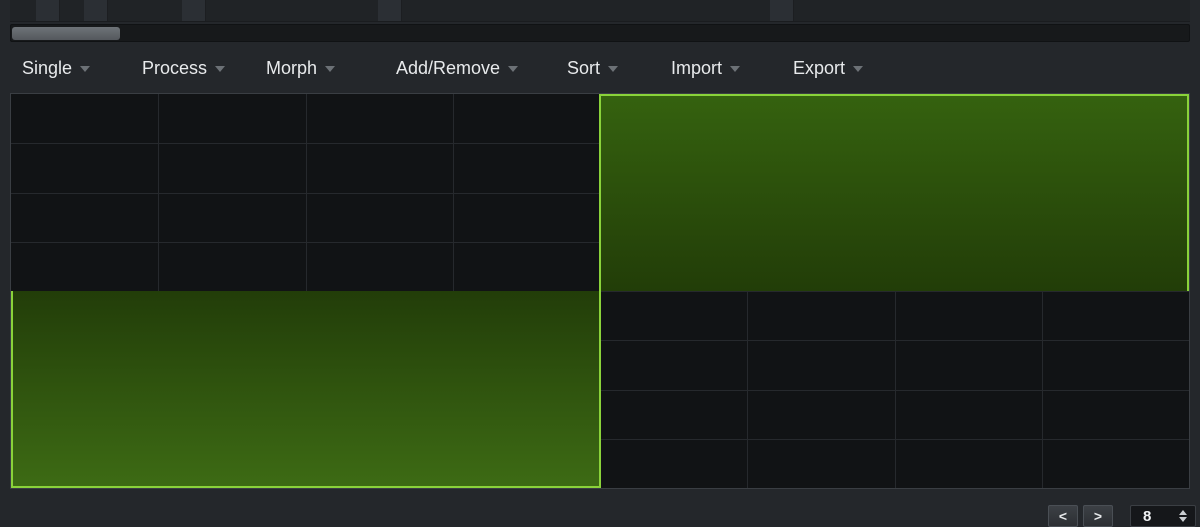 The image size is (1200, 527). Describe the element at coordinates (697, 67) in the screenshot. I see `menu-label: Import` at that location.